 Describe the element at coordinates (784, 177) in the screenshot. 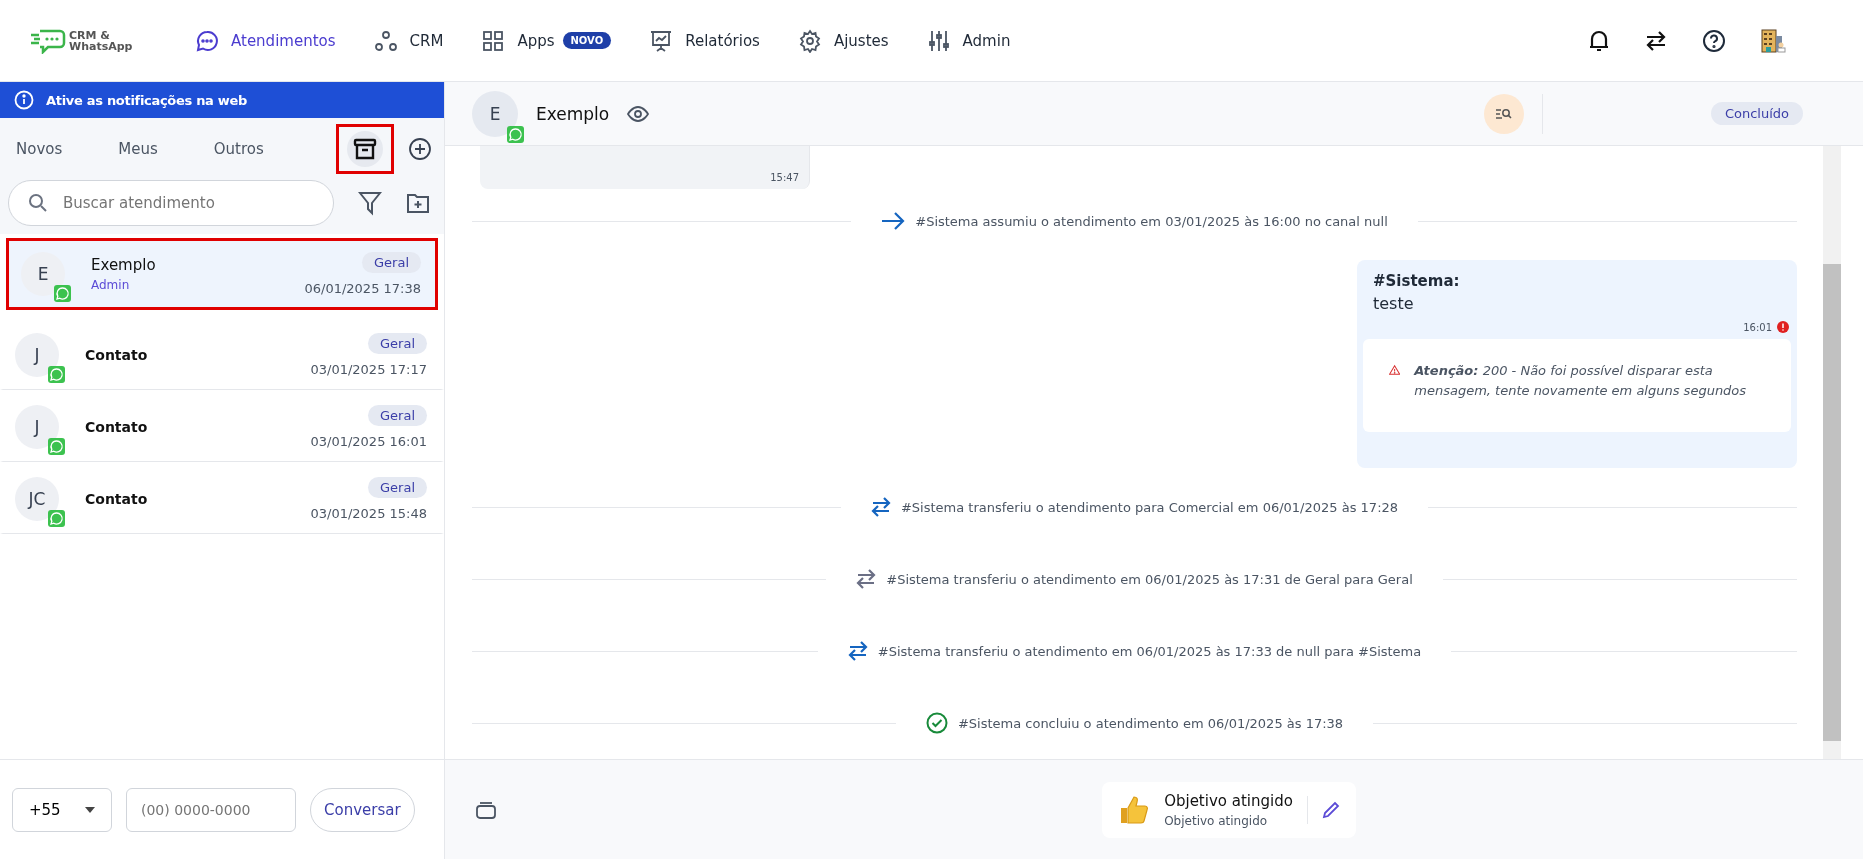

I see `message-time: 15:47` at that location.